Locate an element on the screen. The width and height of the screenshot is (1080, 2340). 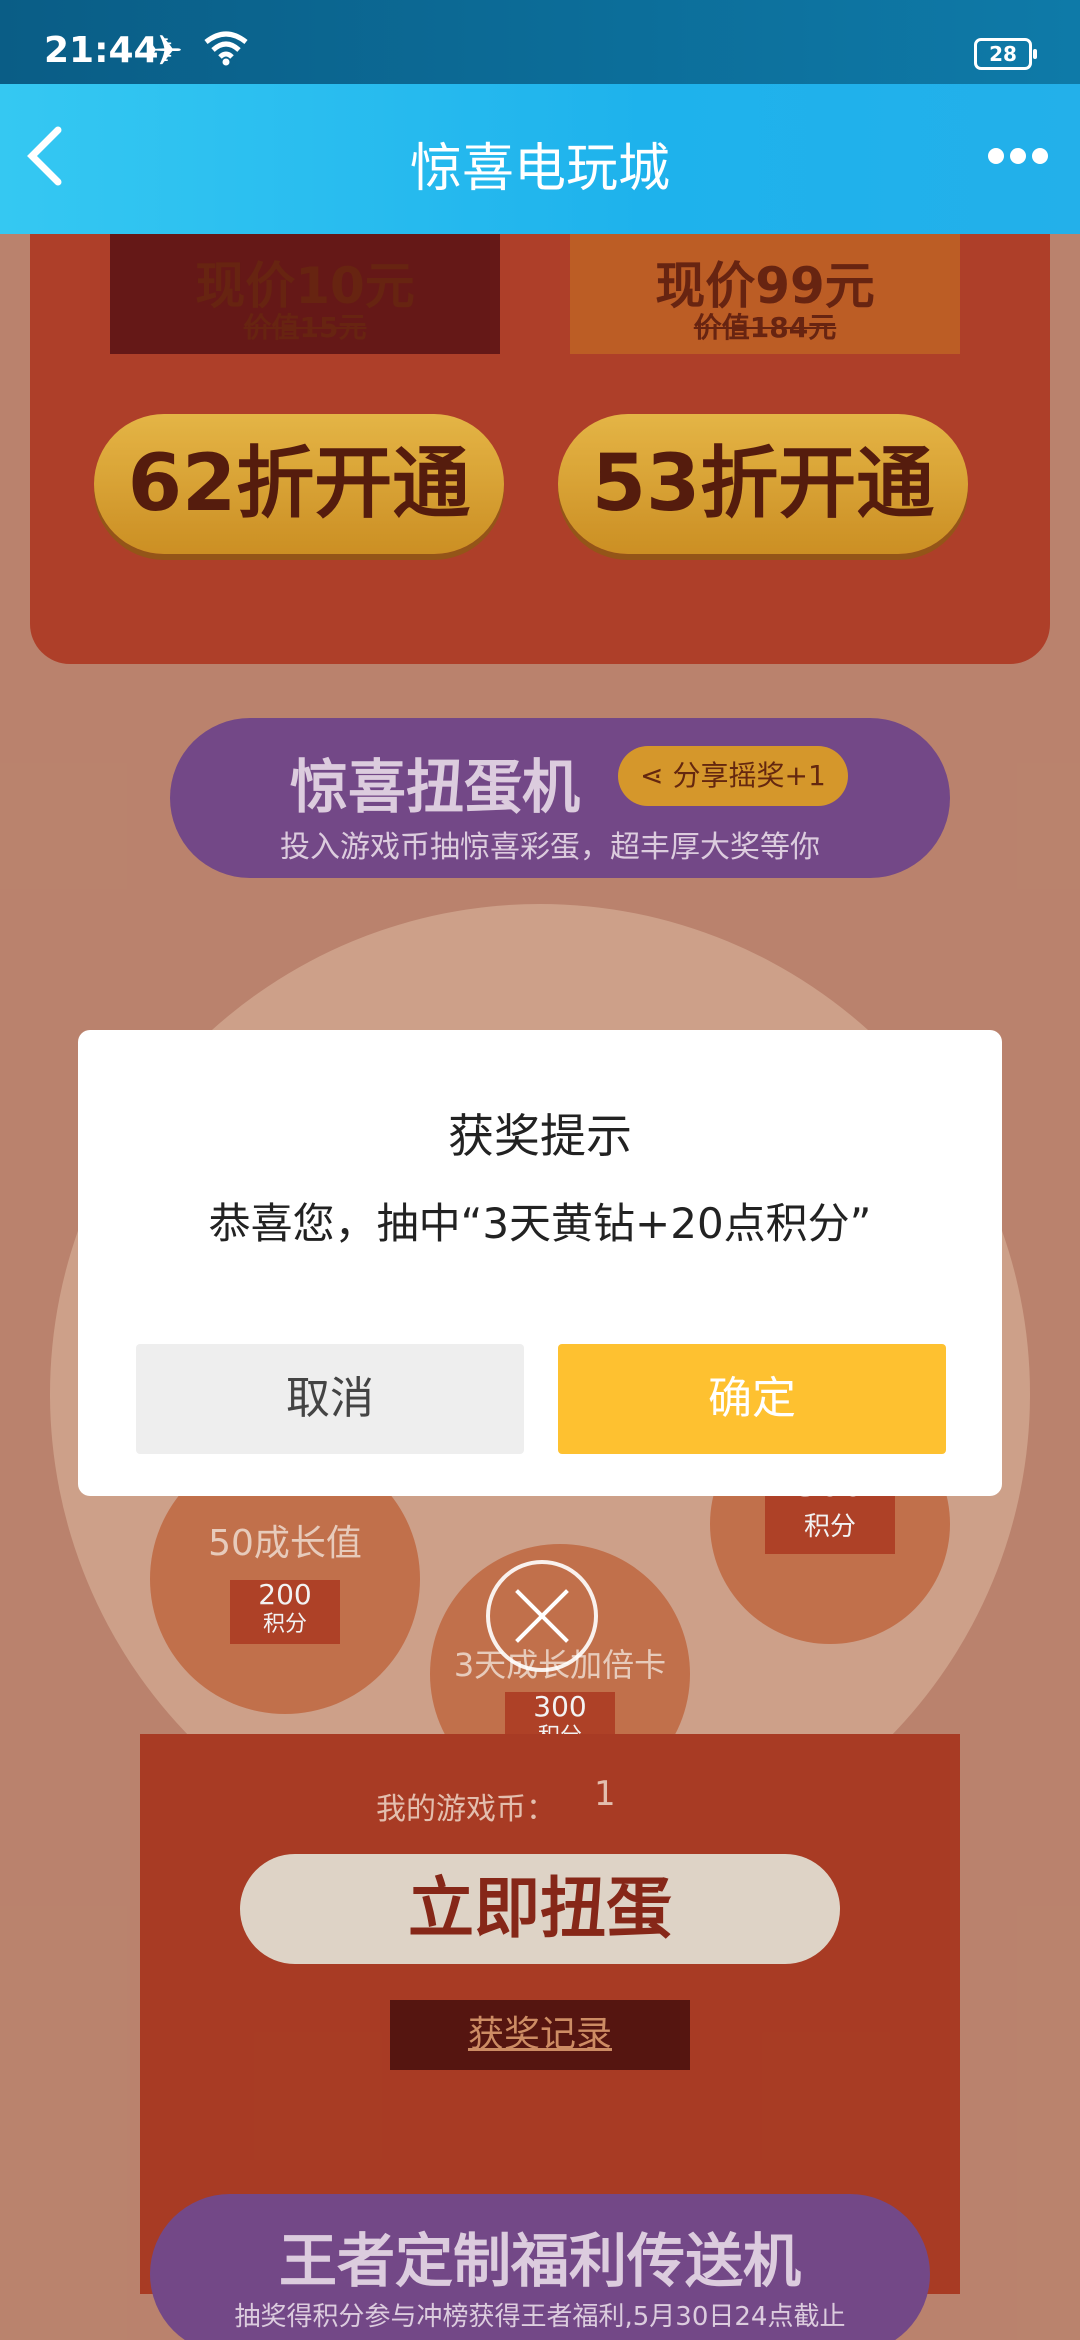
more-icon is located at coordinates (1021, 158).